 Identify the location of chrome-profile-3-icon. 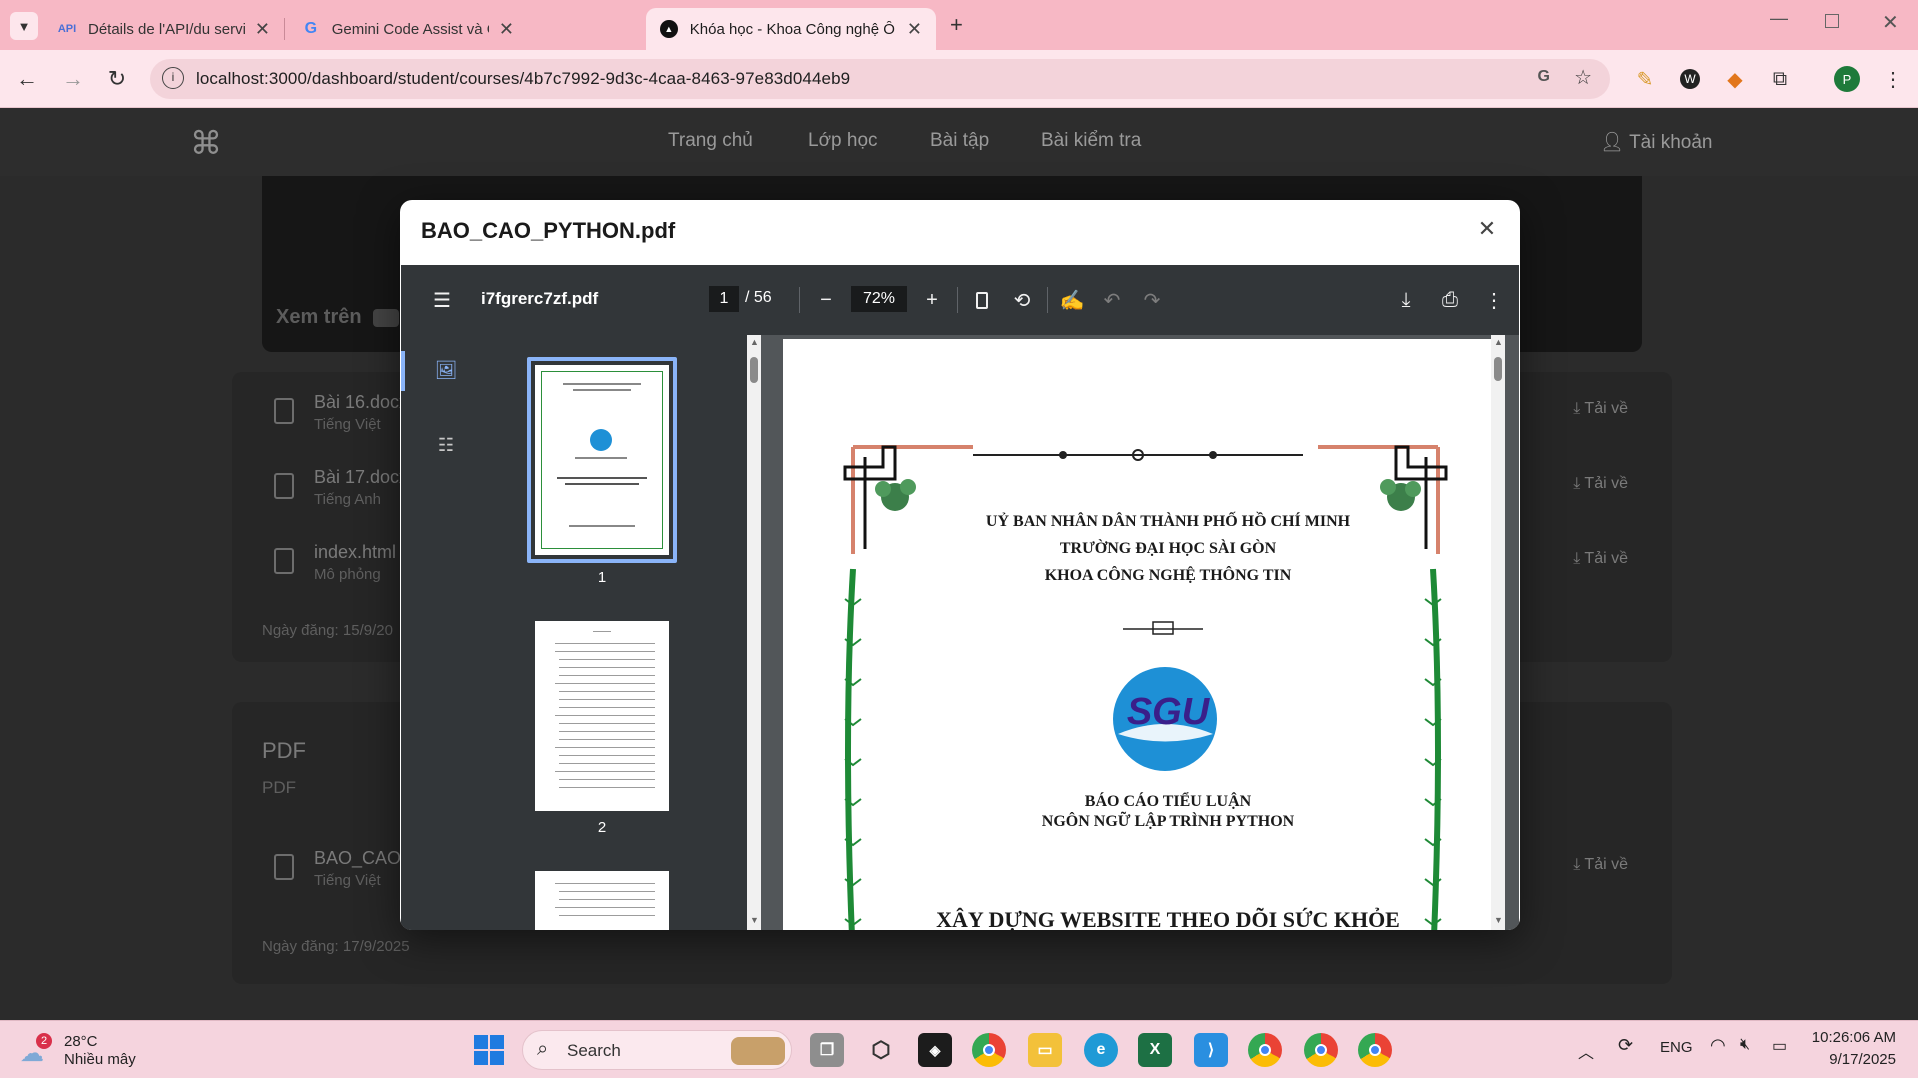
(1321, 1050).